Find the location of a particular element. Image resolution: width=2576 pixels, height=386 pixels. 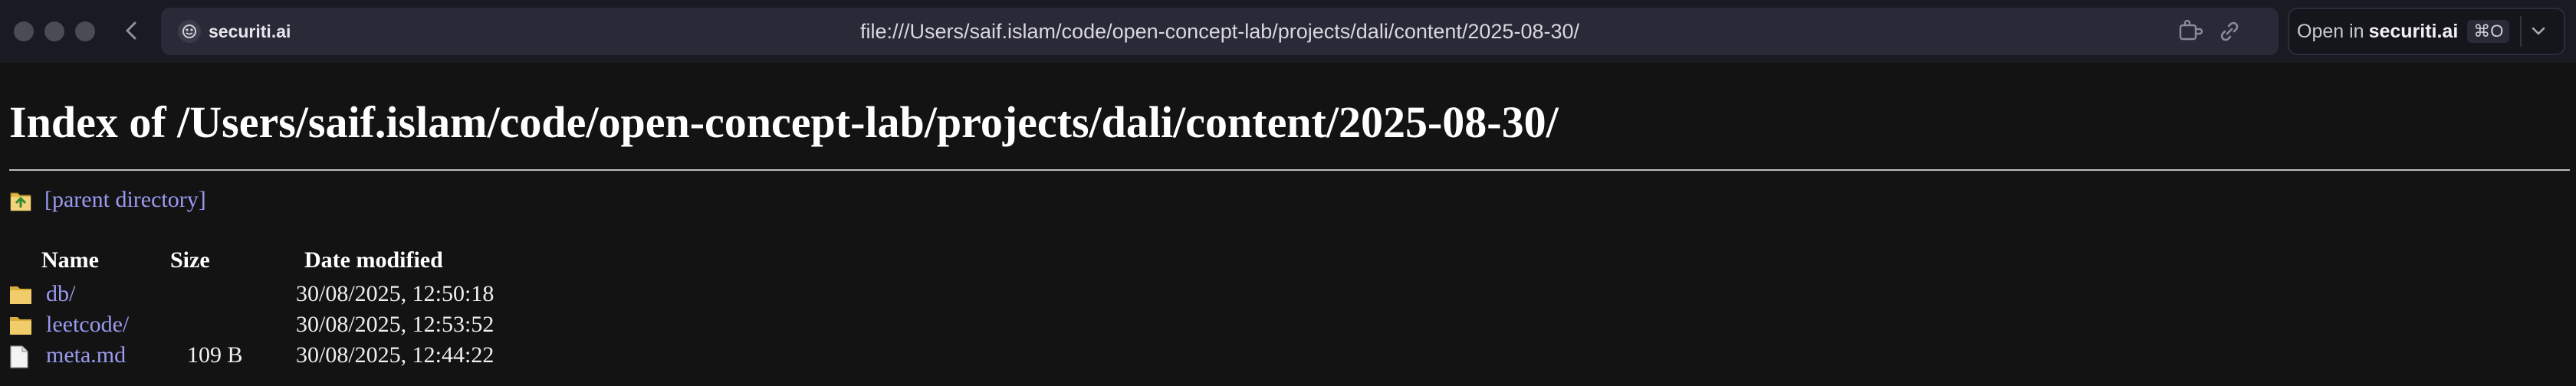

column-header-name: Name is located at coordinates (70, 260).